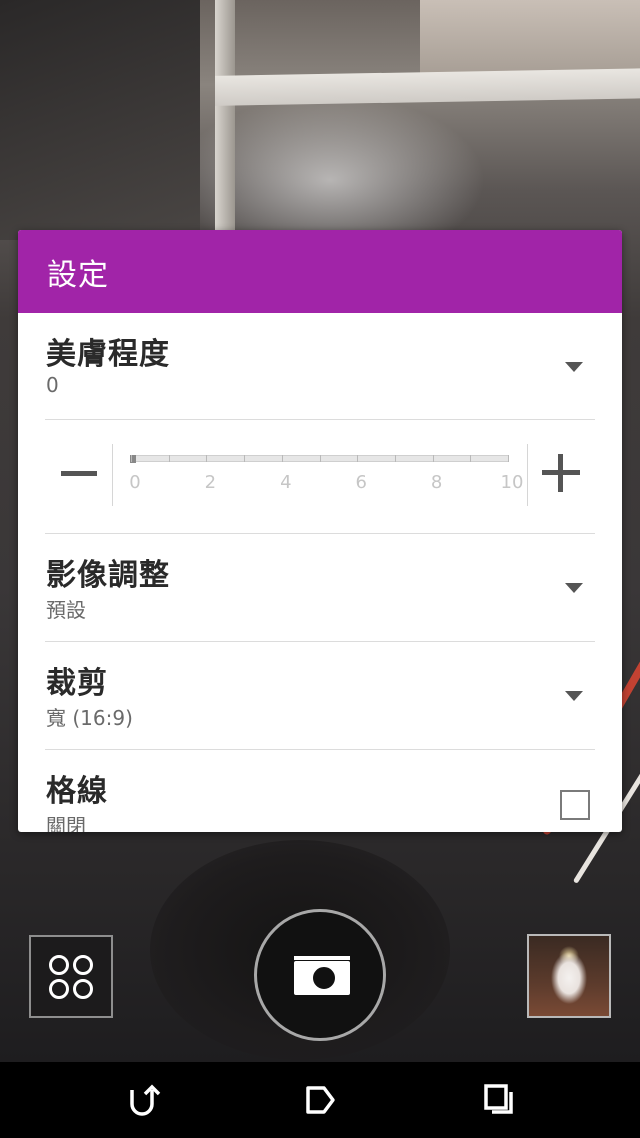 This screenshot has width=640, height=1138. What do you see at coordinates (108, 575) in the screenshot?
I see `image-adjust-label: 影像調整` at bounding box center [108, 575].